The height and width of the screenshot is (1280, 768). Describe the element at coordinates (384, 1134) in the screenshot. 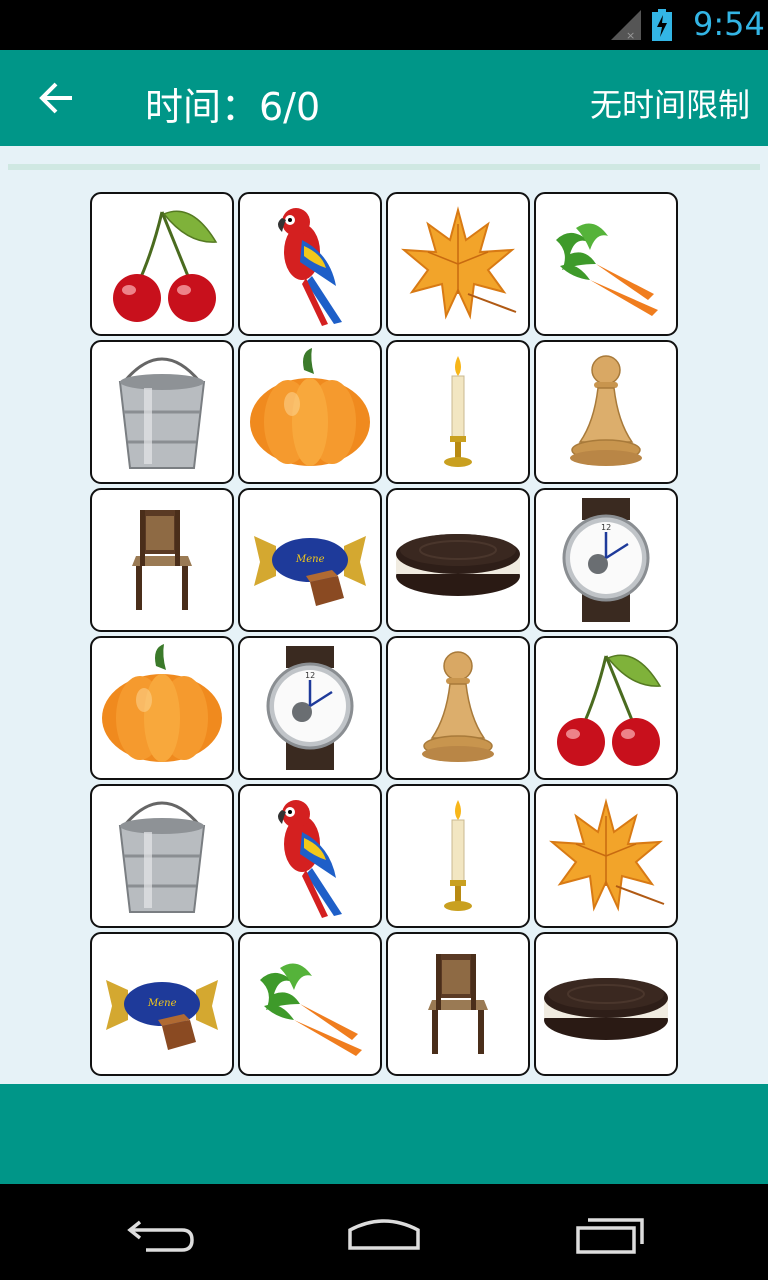

I see `footer-bar` at that location.